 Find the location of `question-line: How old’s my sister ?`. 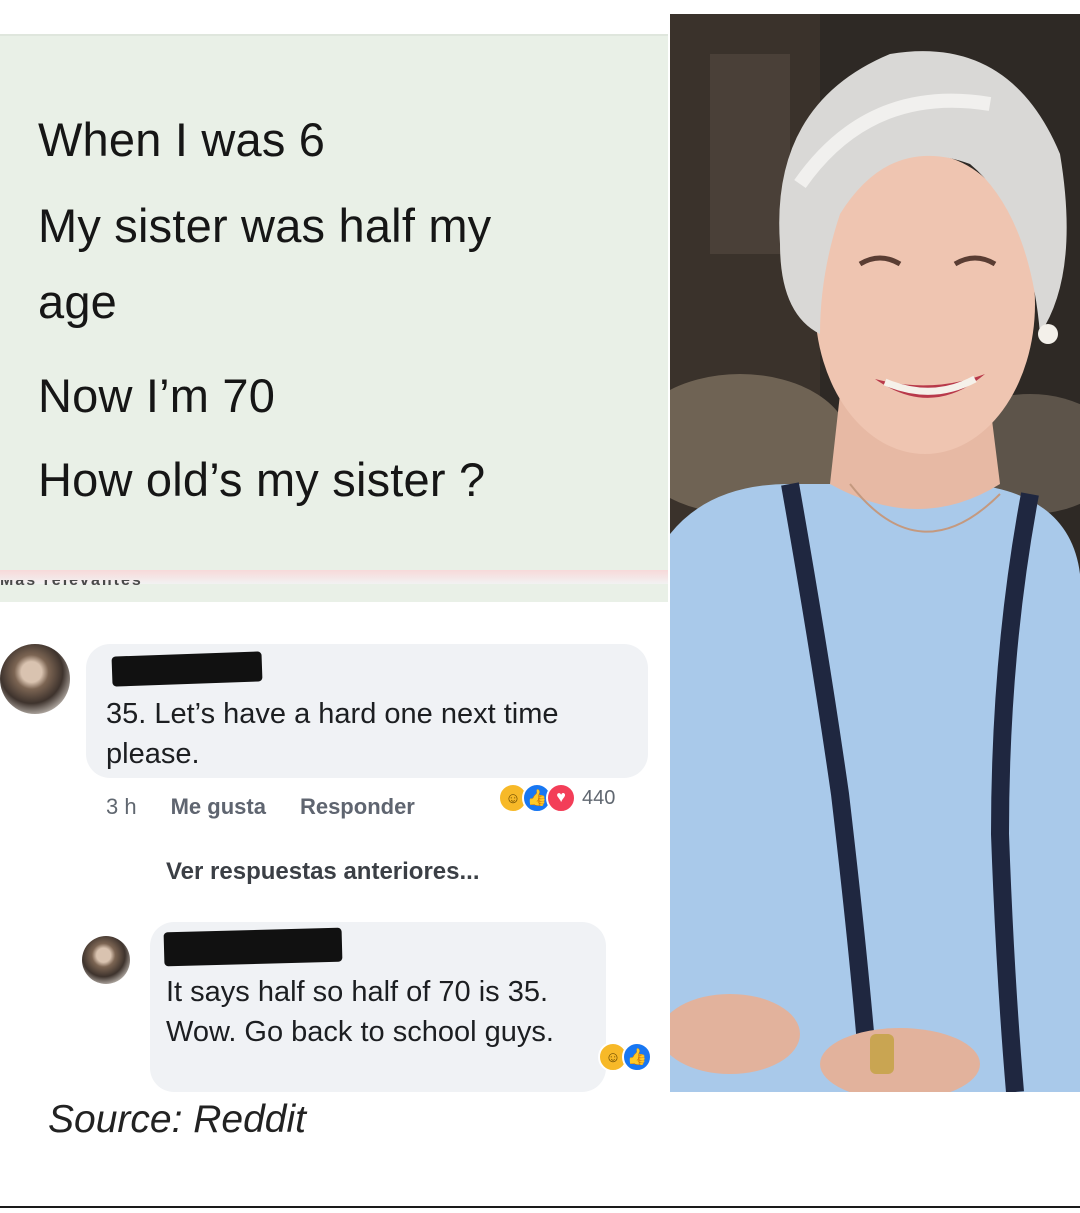

question-line: How old’s my sister ? is located at coordinates (262, 479).